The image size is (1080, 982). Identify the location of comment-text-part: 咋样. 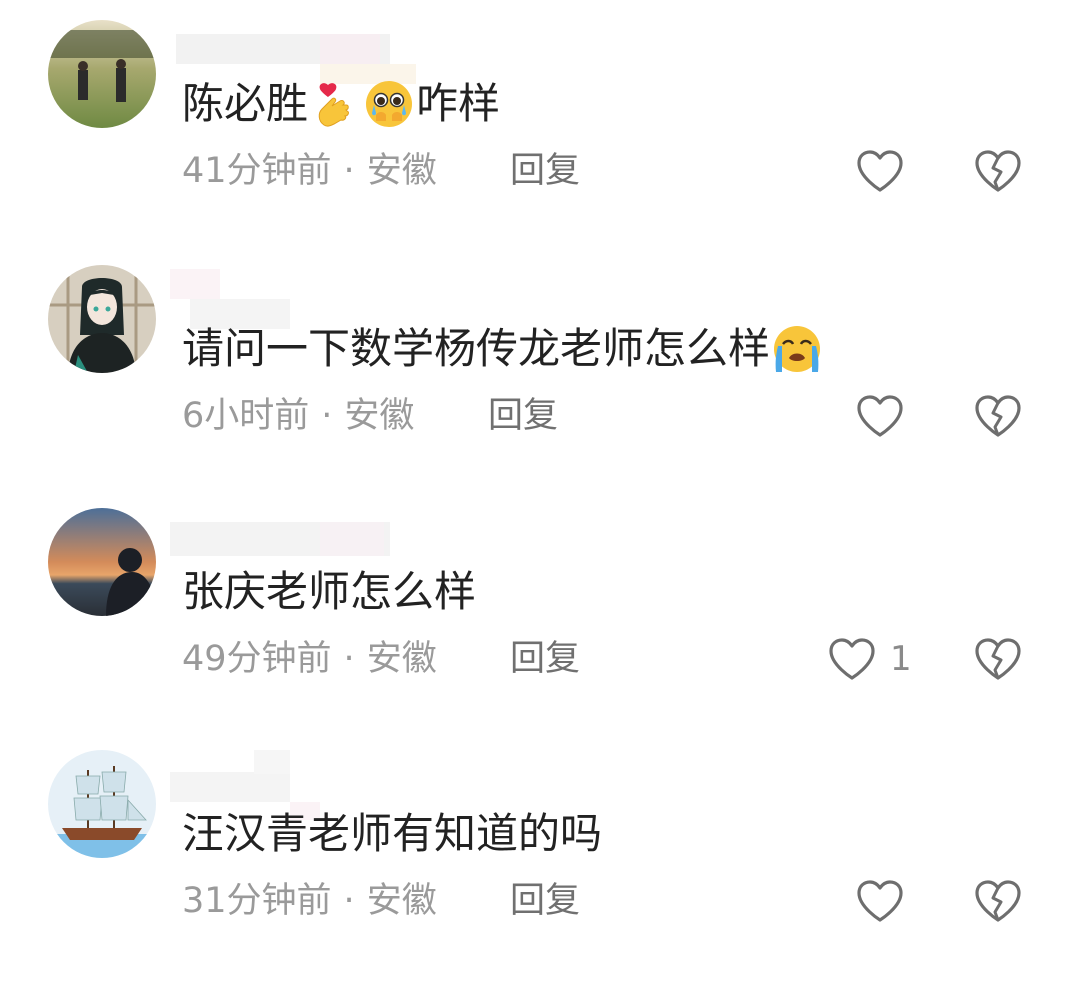
(458, 103).